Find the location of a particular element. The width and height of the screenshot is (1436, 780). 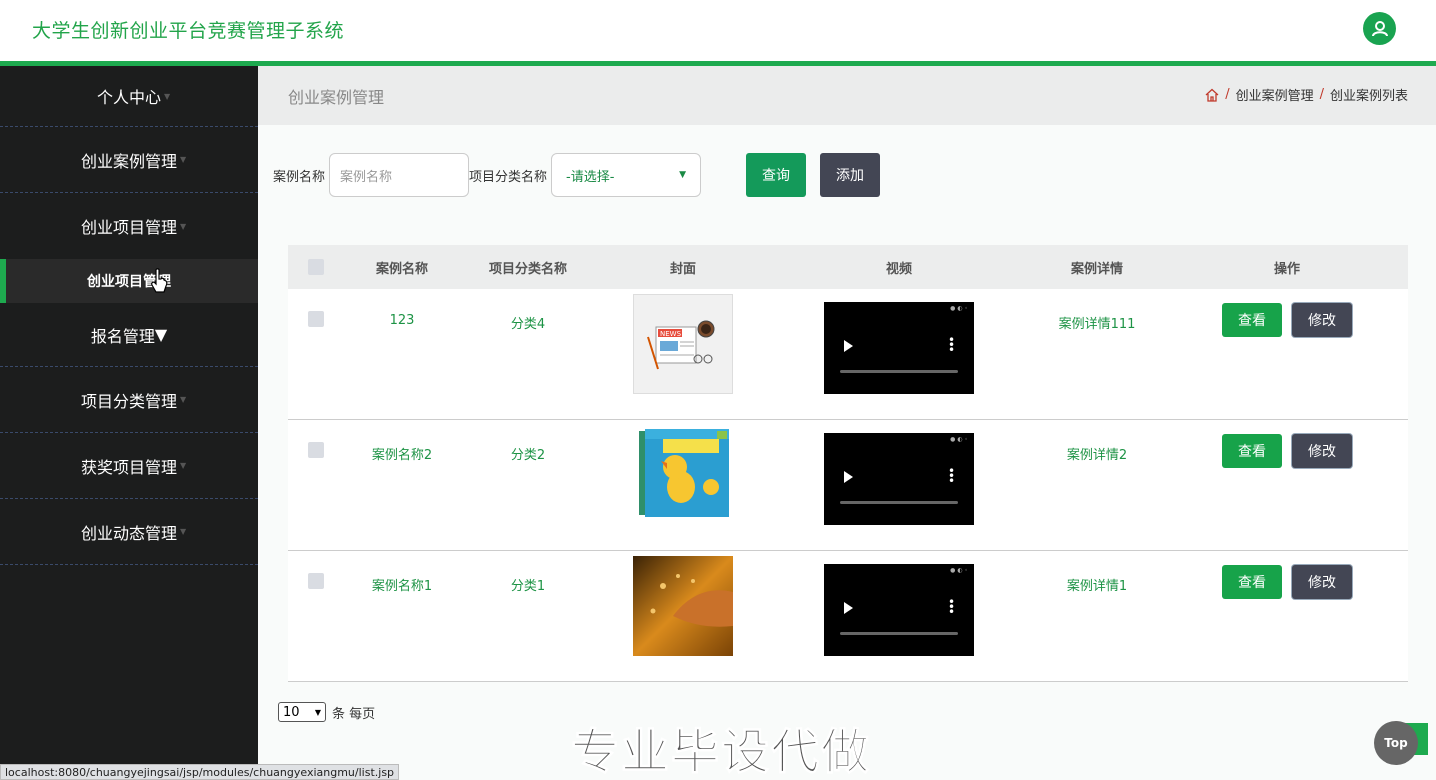

select-all-checkbox is located at coordinates (316, 267).